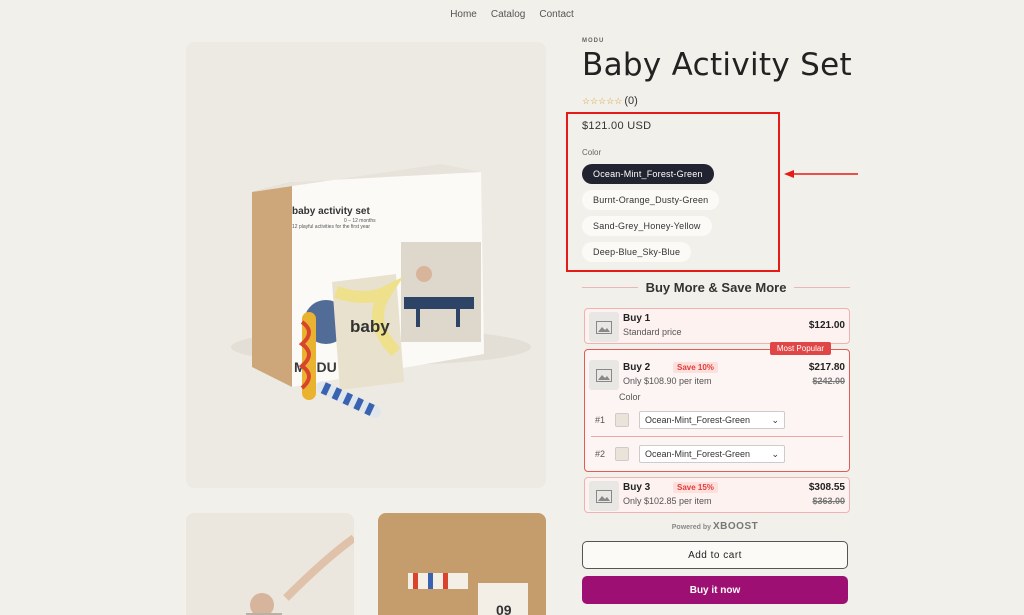  I want to click on nav-catalog: Catalog, so click(508, 14).